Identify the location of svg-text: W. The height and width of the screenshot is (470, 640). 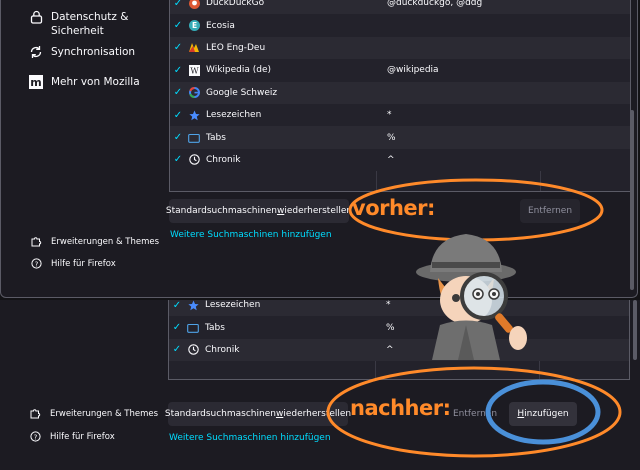
(194, 70).